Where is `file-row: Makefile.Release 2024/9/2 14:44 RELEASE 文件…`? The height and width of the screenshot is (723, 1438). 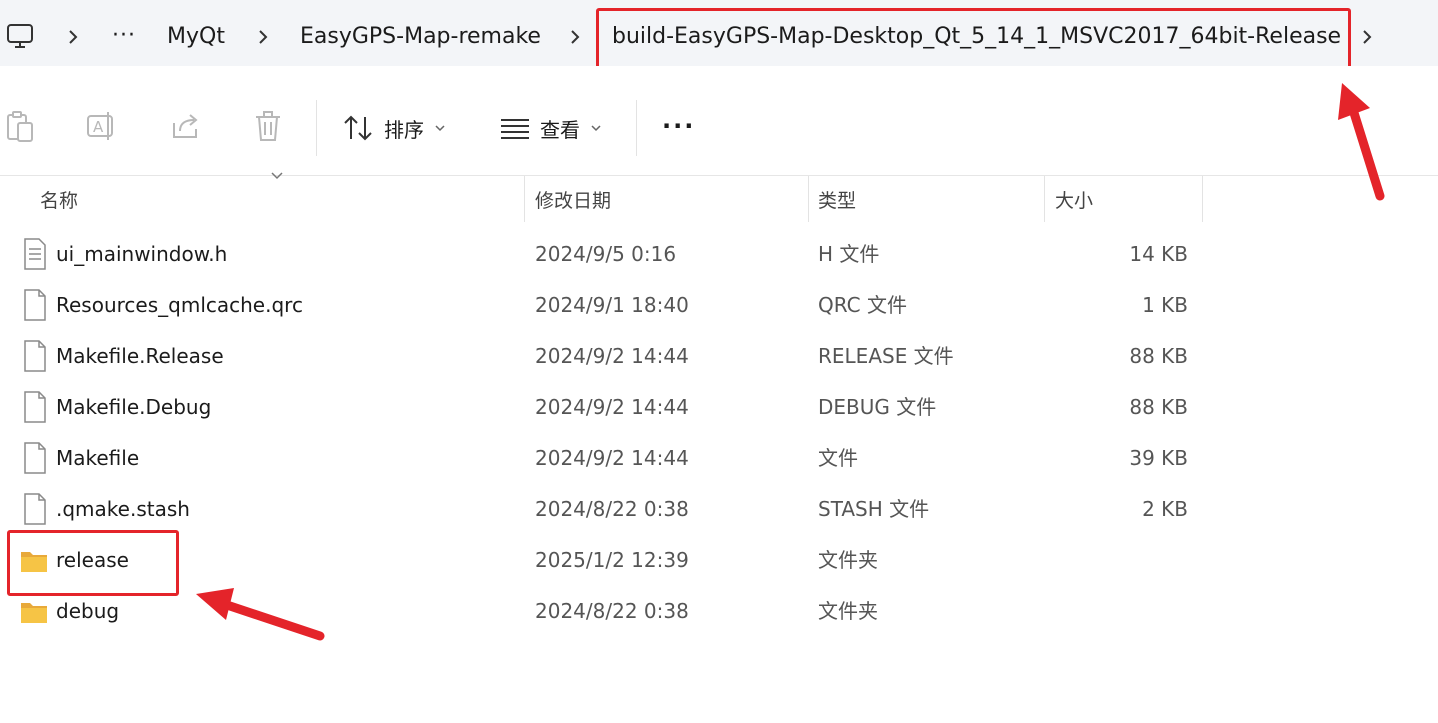
file-row: Makefile.Release 2024/9/2 14:44 RELEASE 文件… is located at coordinates (605, 356).